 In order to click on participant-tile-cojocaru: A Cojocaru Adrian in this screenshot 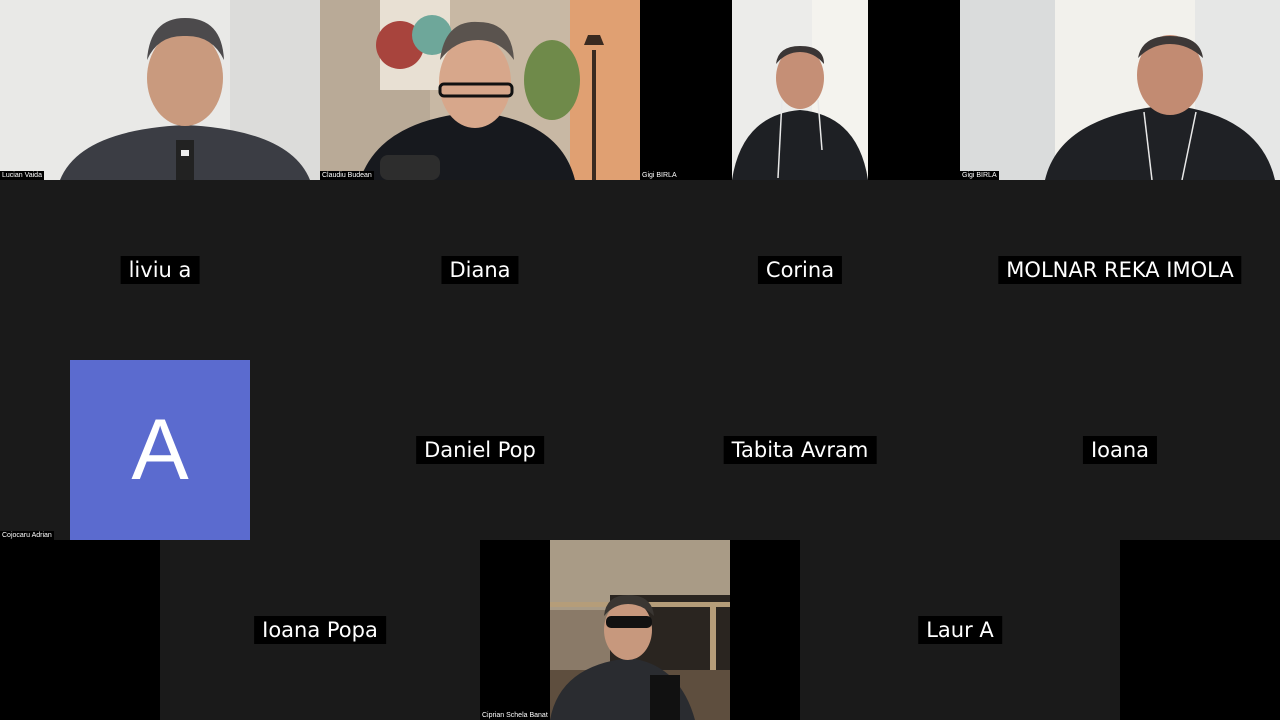, I will do `click(160, 450)`.